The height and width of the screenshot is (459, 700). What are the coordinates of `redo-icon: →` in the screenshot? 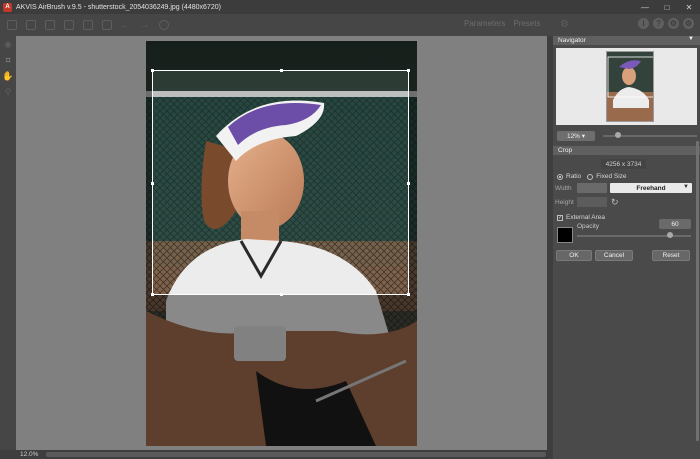 It's located at (144, 25).